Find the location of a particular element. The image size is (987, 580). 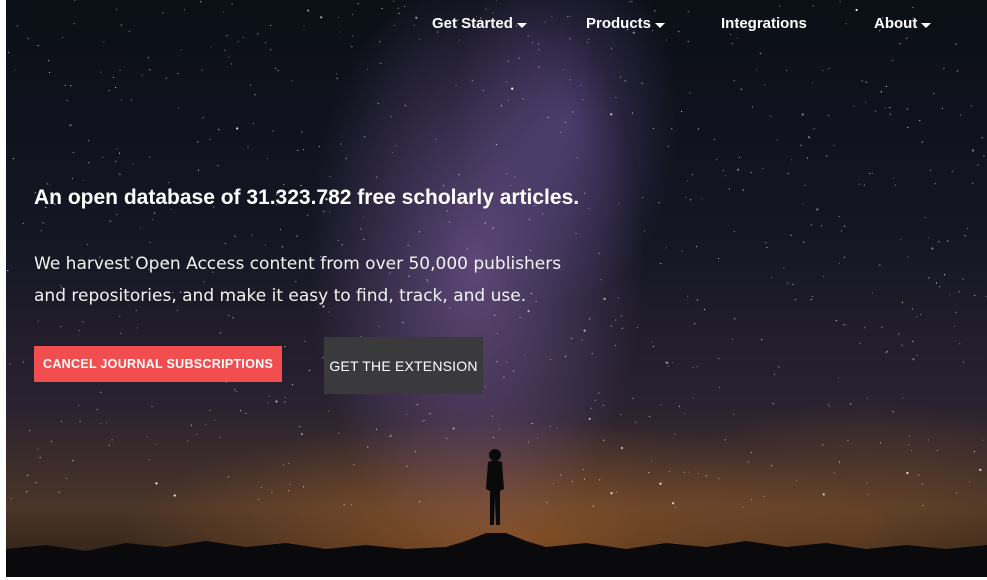

nav-item-label: Get Started is located at coordinates (472, 23).